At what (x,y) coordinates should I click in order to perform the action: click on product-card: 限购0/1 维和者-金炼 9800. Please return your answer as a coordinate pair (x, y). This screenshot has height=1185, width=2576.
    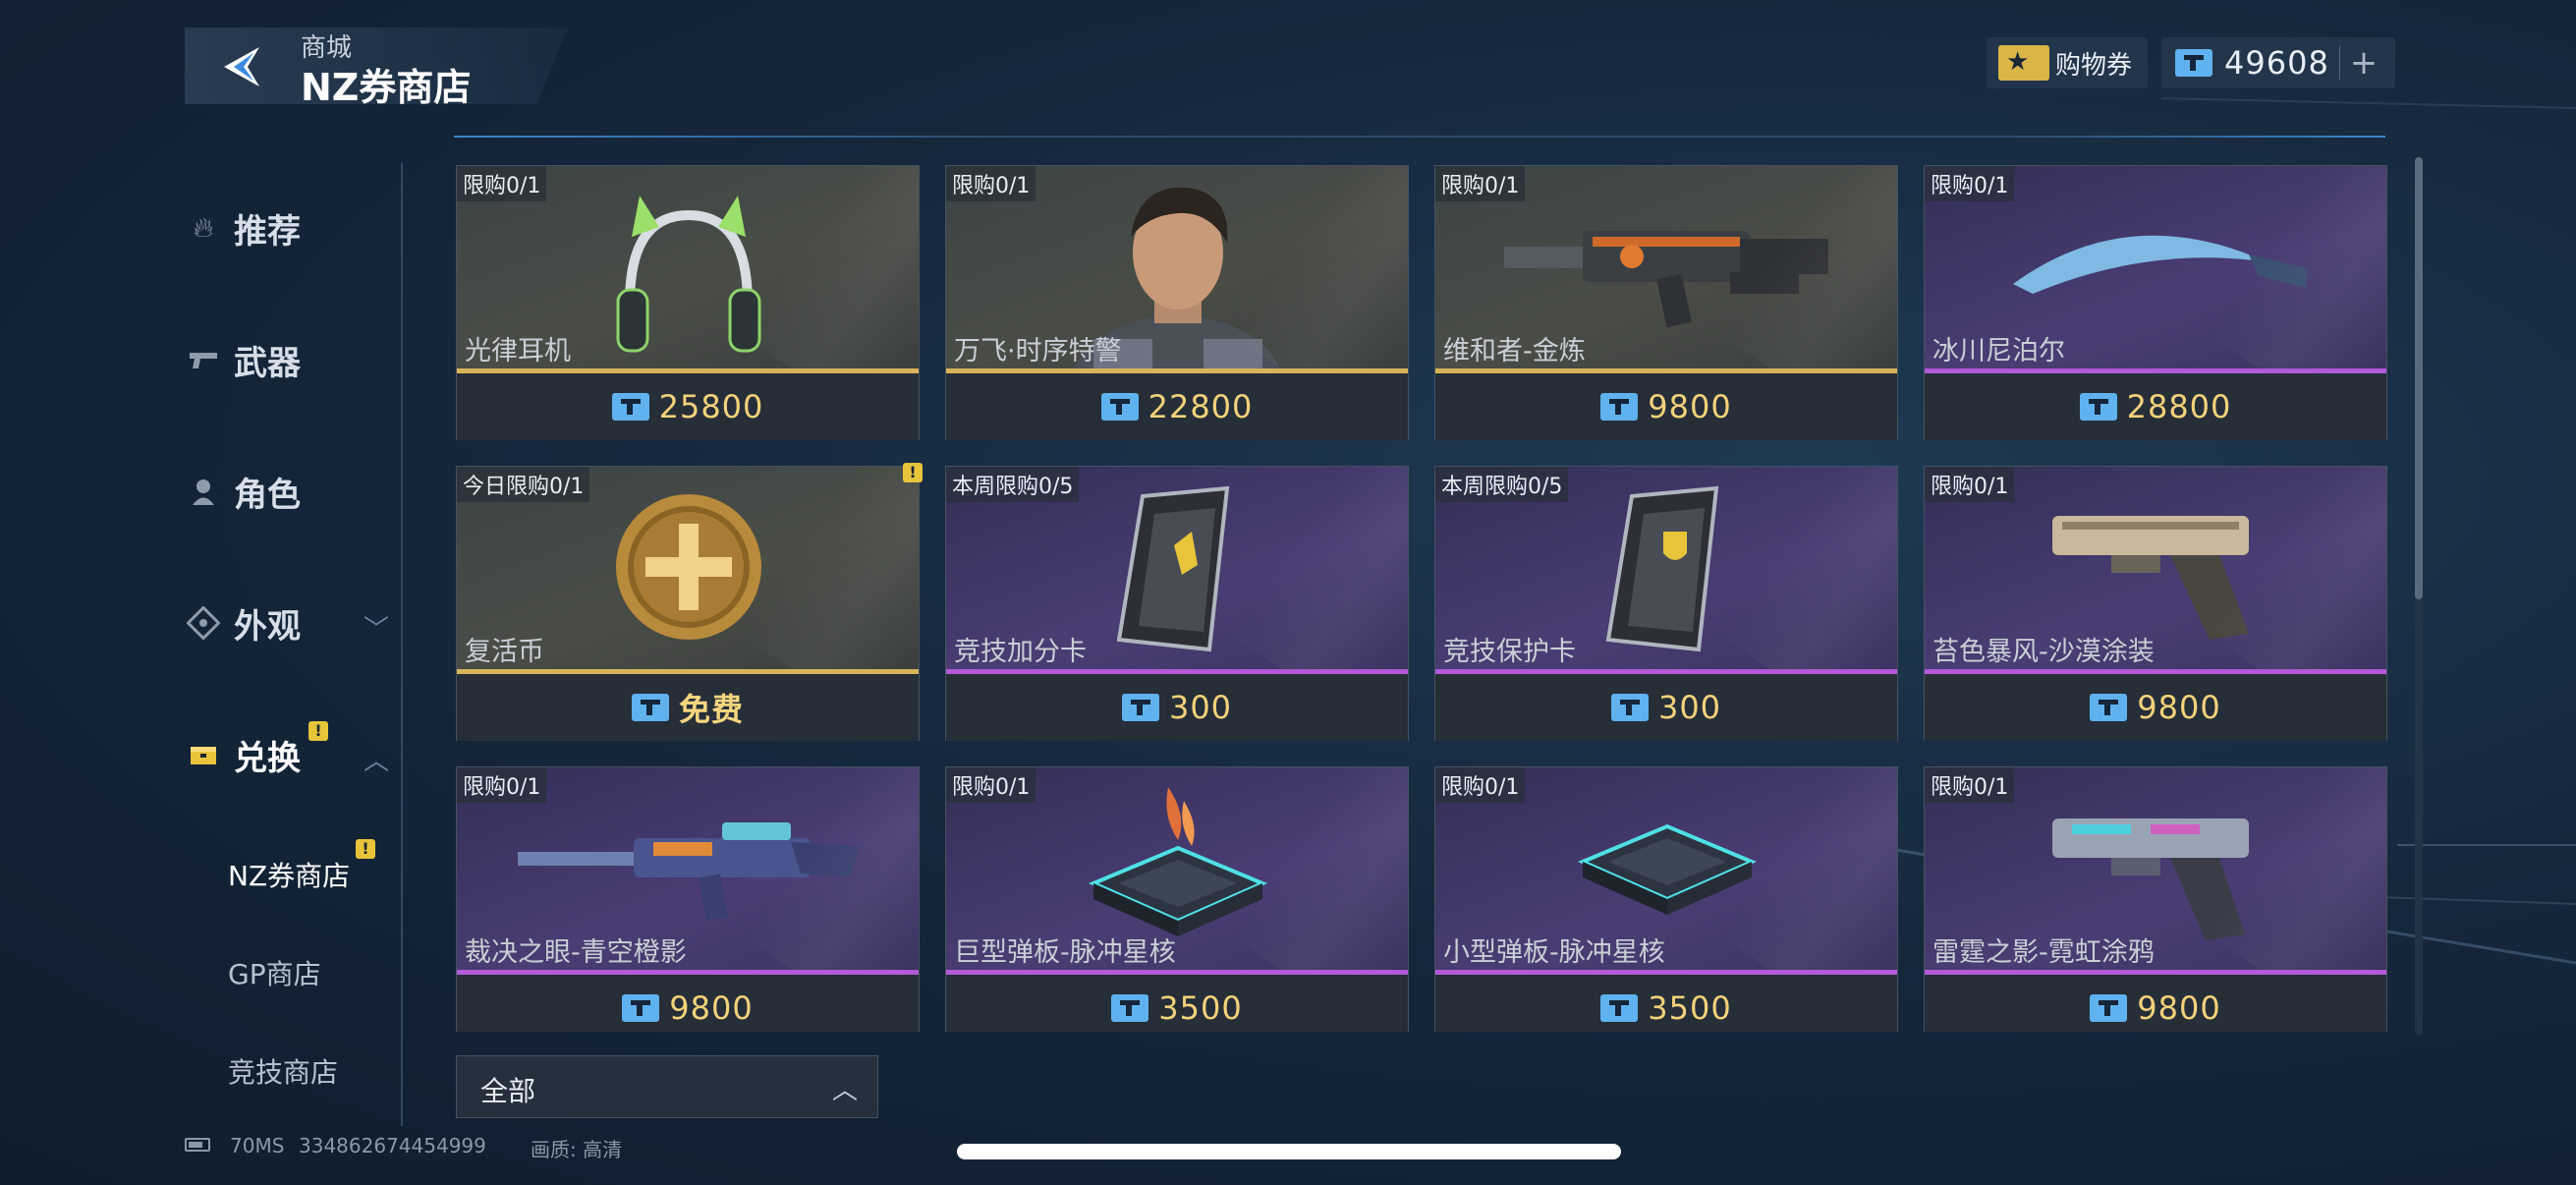
    Looking at the image, I should click on (1666, 303).